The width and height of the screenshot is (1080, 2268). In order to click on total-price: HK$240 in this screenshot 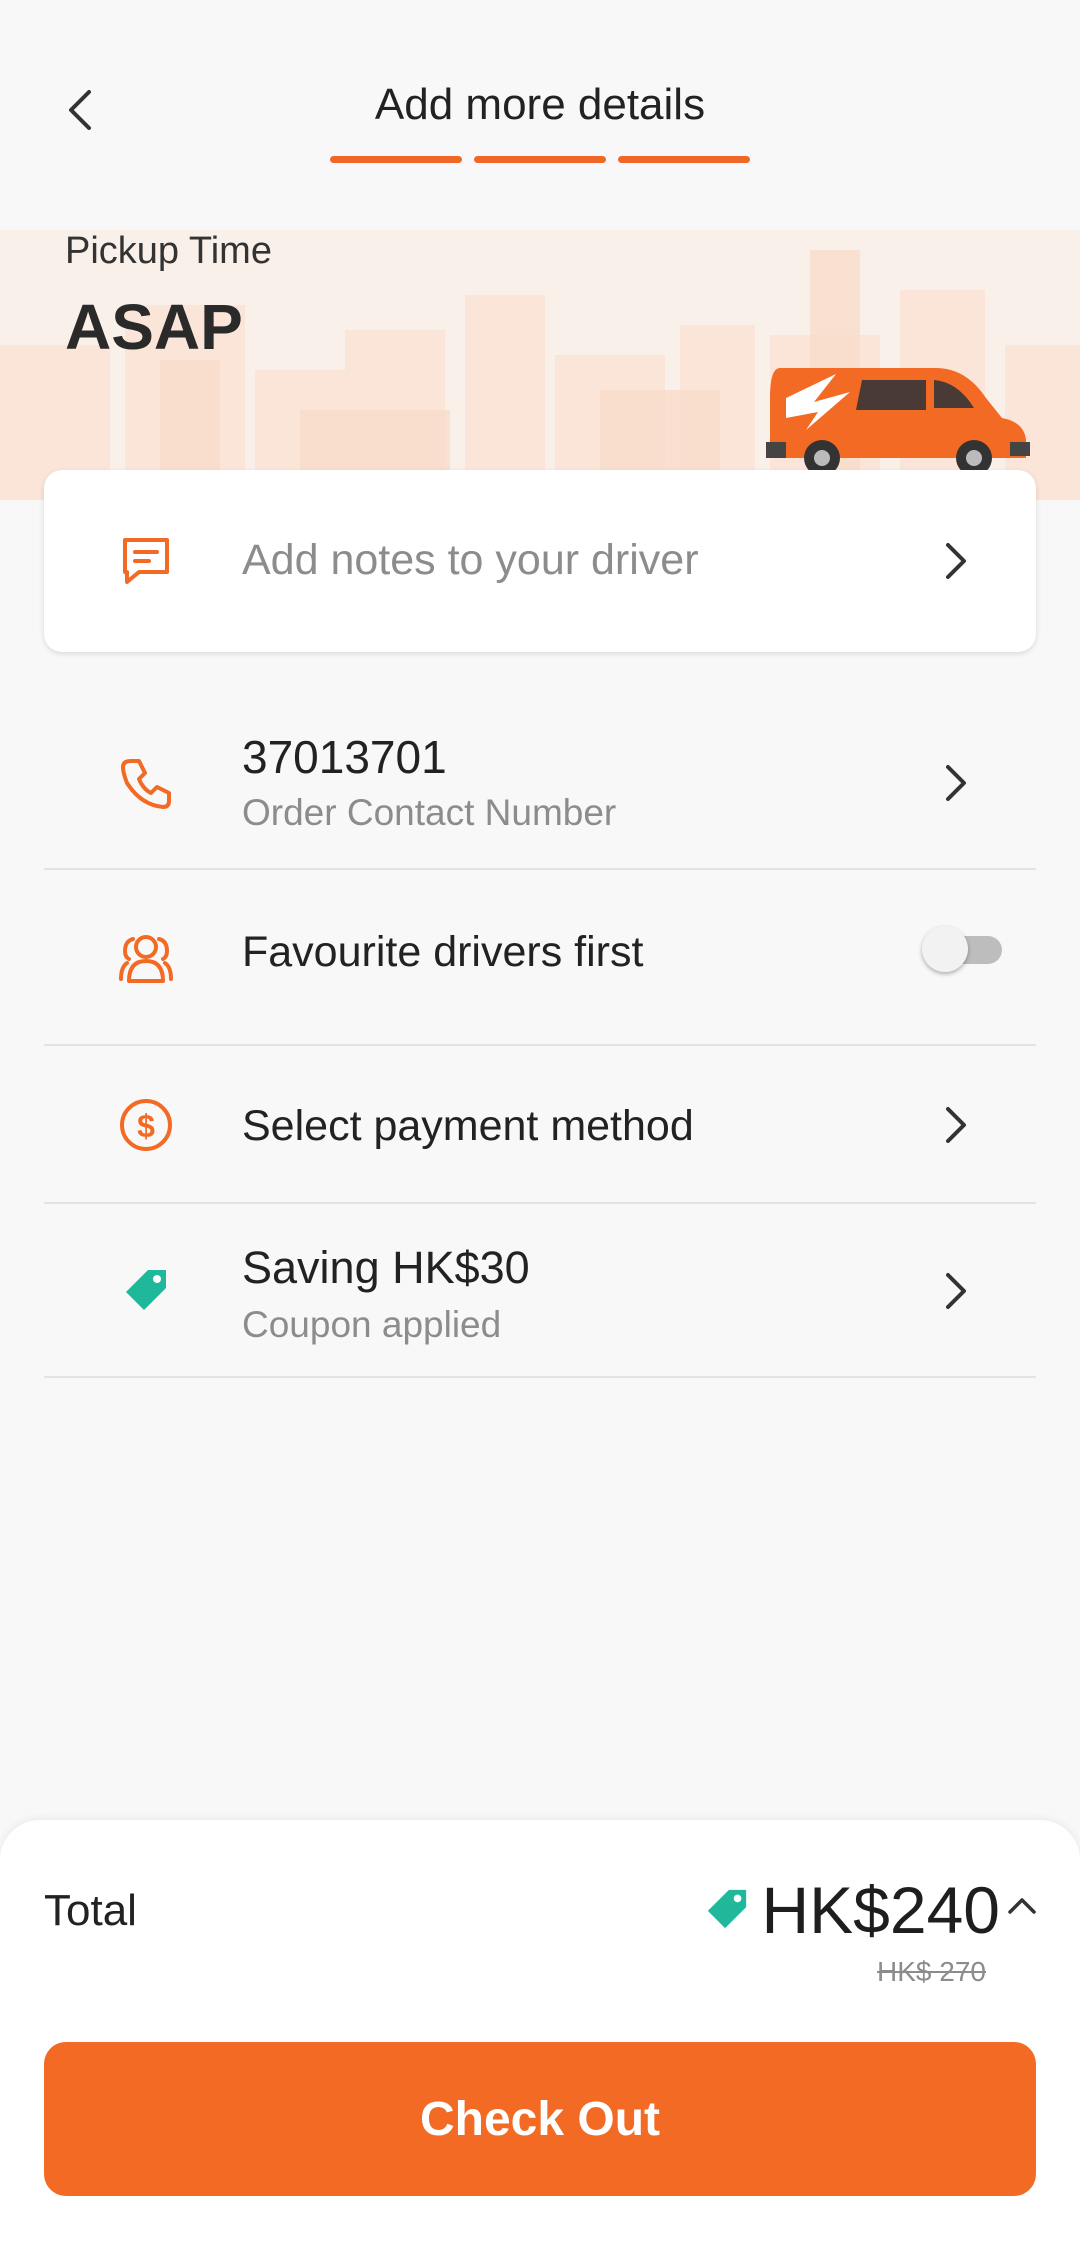, I will do `click(880, 1910)`.